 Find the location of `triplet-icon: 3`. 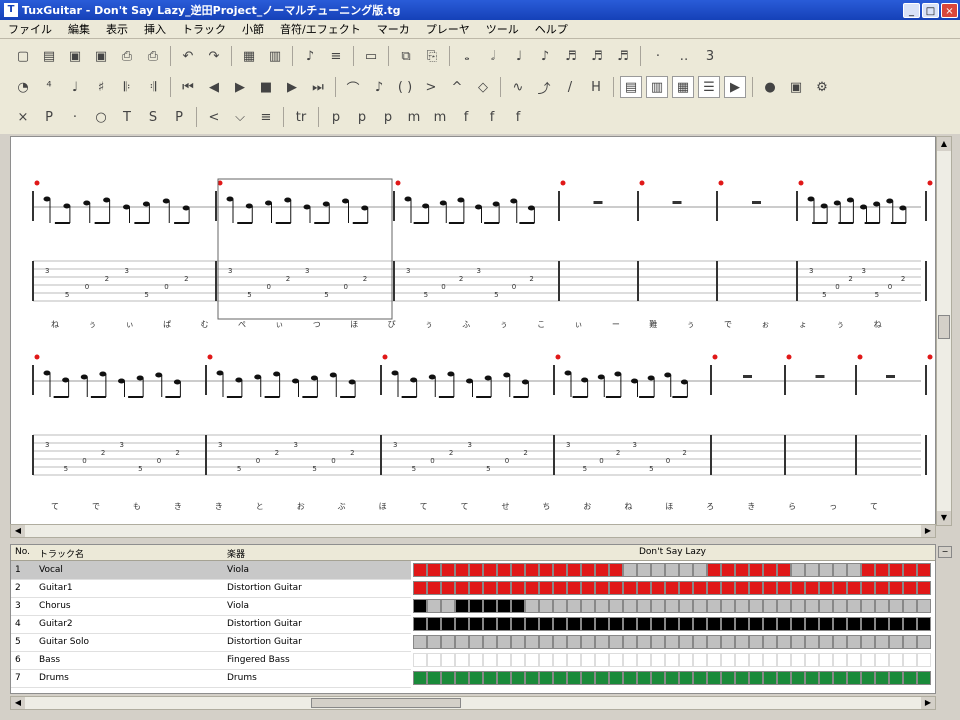

triplet-icon: 3 is located at coordinates (710, 56).